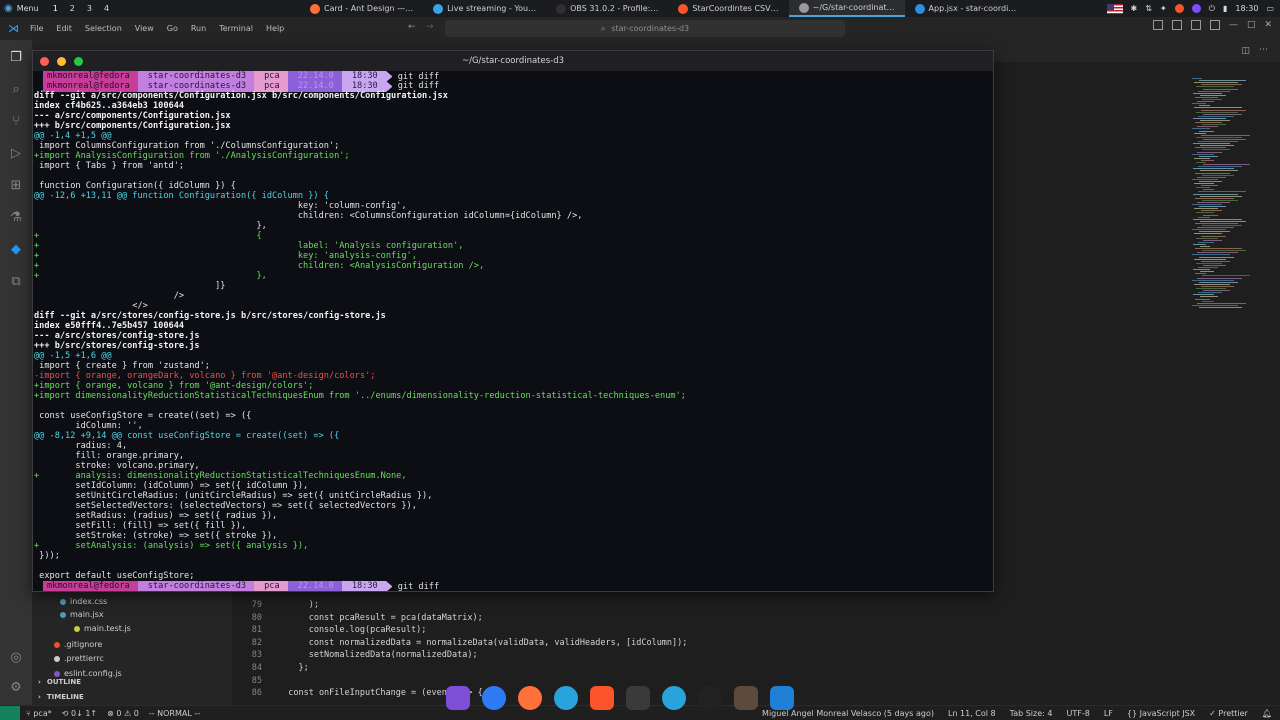  I want to click on menu-file: File, so click(36, 28).